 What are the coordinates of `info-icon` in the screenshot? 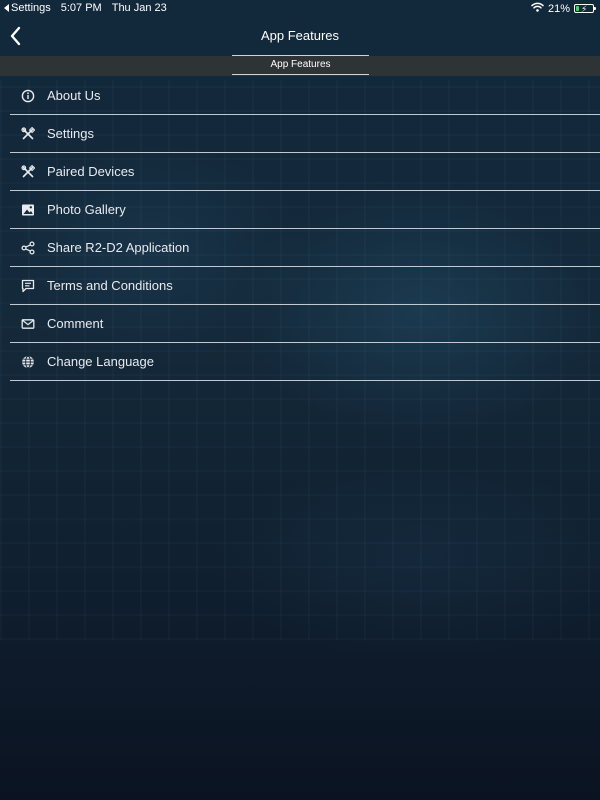 It's located at (28, 96).